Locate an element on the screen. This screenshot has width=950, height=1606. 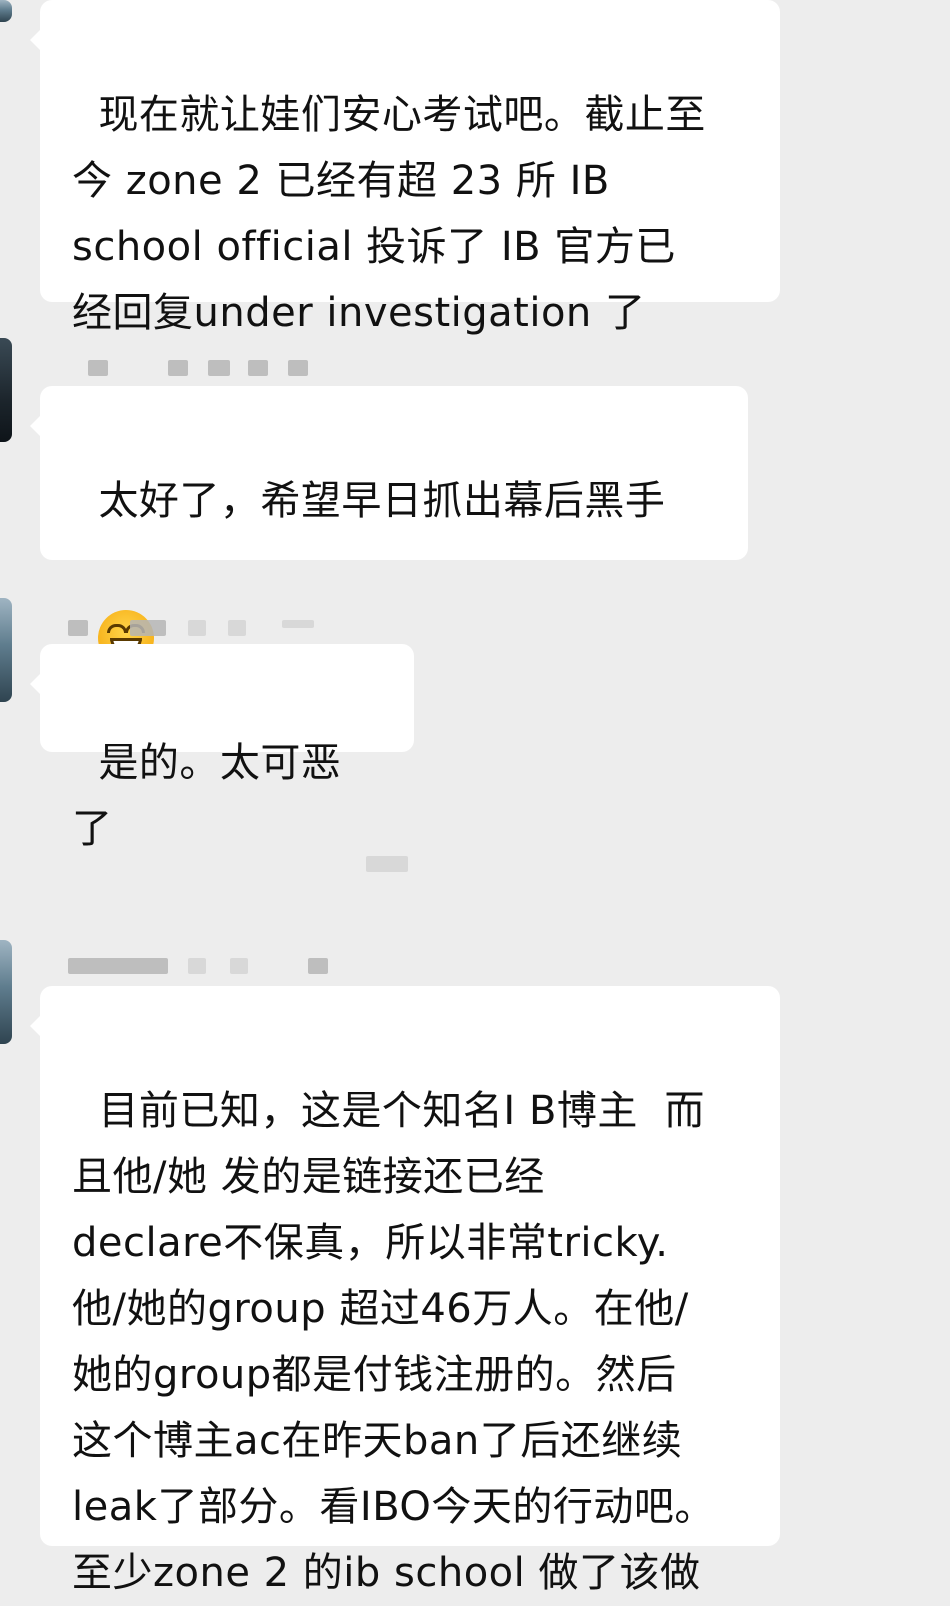
message-bubble: 是的。太可恶了 is located at coordinates (222, 748).